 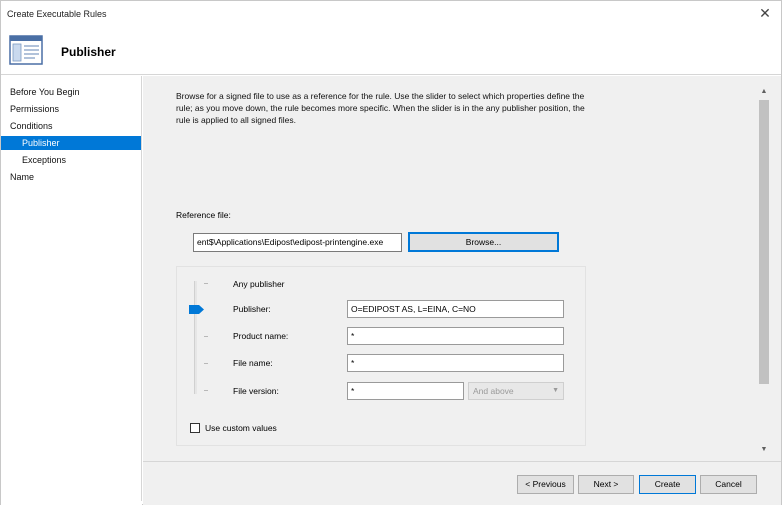 What do you see at coordinates (195, 337) in the screenshot?
I see `slider-track` at bounding box center [195, 337].